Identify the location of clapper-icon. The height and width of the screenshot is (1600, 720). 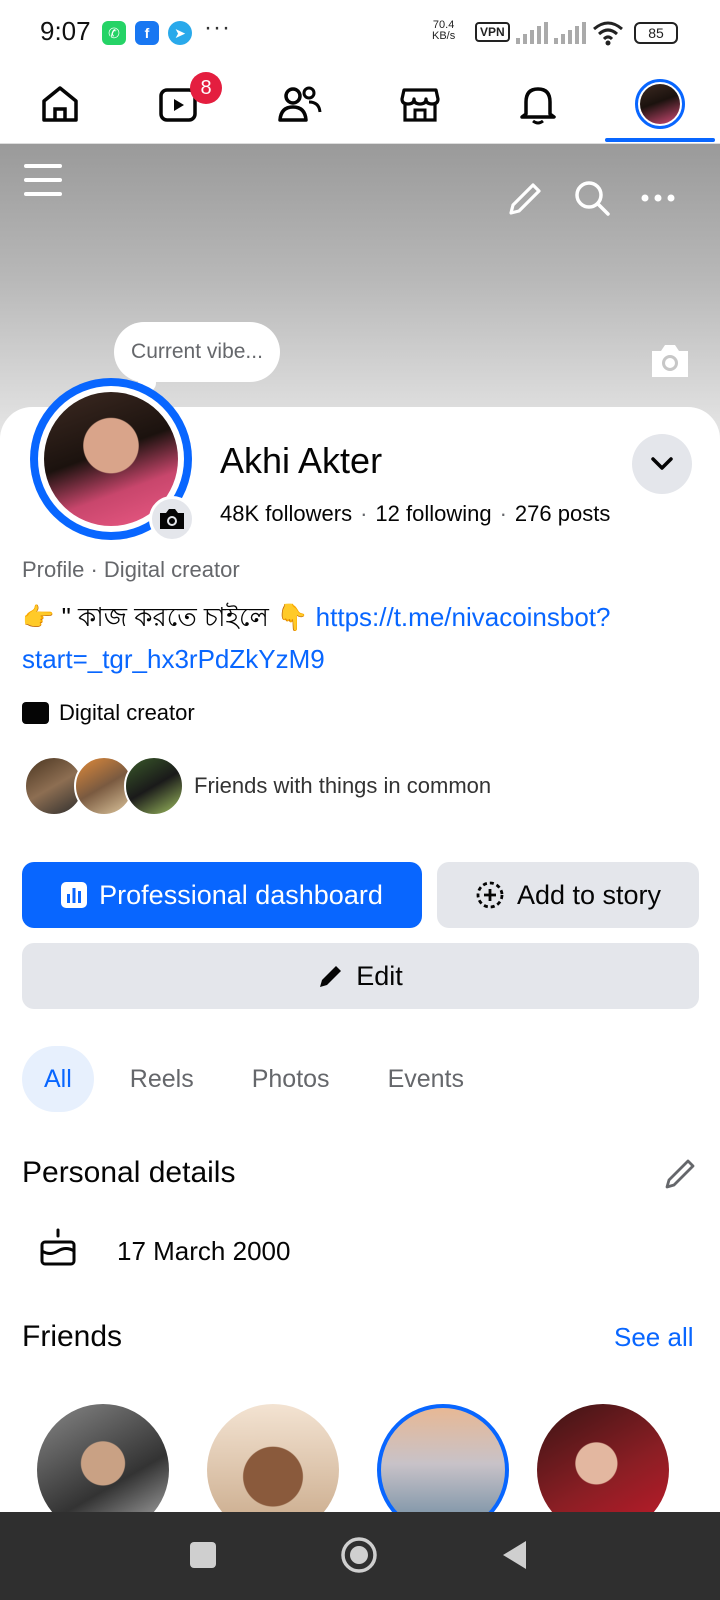
(35, 713).